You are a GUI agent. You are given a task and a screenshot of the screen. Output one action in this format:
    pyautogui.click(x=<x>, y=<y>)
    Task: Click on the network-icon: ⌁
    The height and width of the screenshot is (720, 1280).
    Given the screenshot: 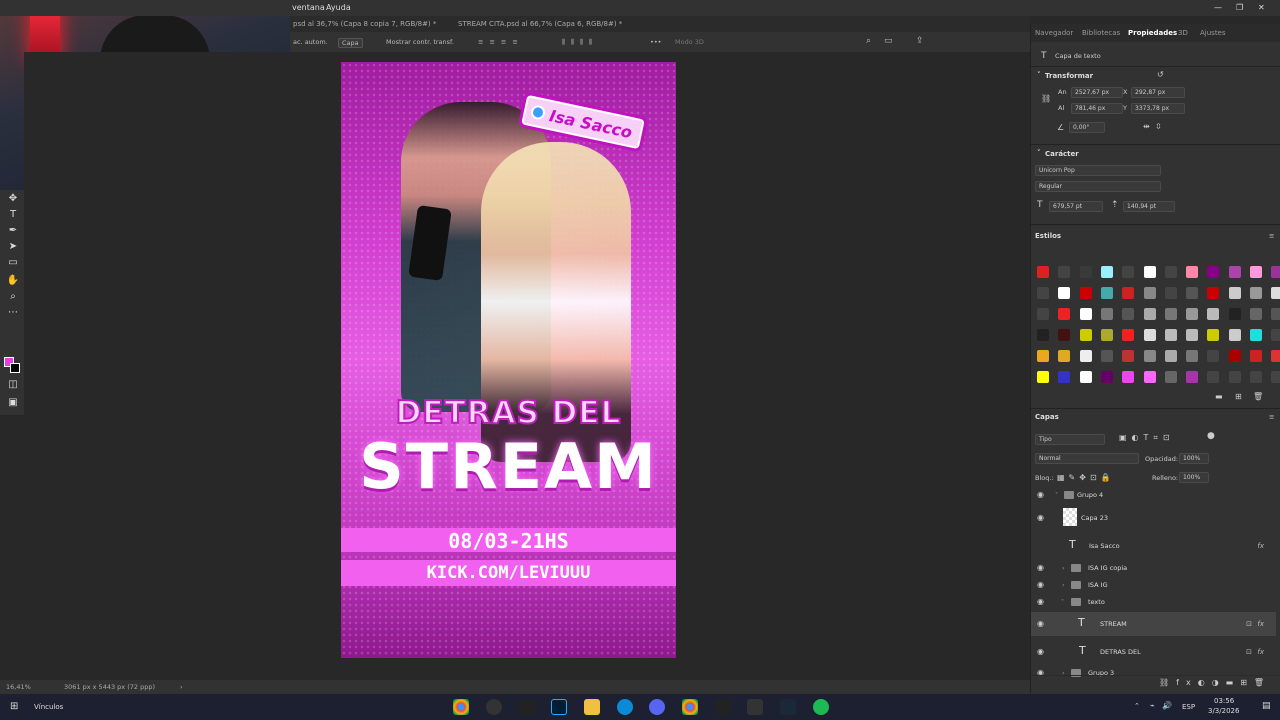 What is the action you would take?
    pyautogui.click(x=1152, y=705)
    